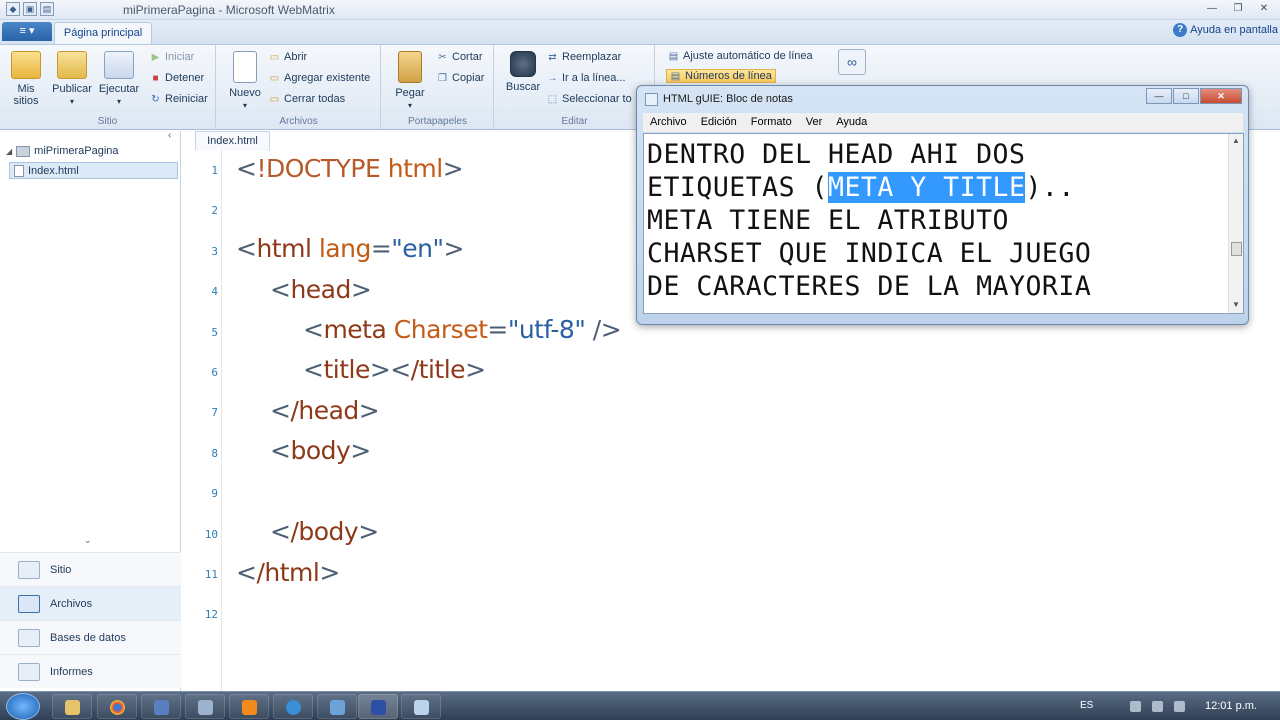  What do you see at coordinates (26, 79) in the screenshot?
I see `mis-sitios-button: Mis sitios` at bounding box center [26, 79].